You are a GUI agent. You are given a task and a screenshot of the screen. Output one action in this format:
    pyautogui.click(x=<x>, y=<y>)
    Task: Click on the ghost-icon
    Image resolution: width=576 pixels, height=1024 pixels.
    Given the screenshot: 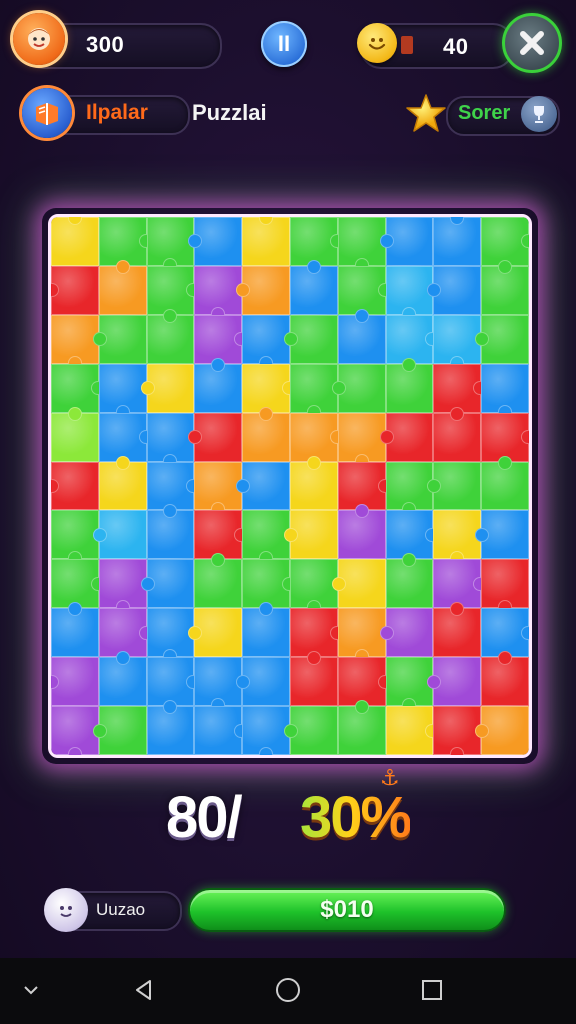 What is the action you would take?
    pyautogui.click(x=66, y=910)
    